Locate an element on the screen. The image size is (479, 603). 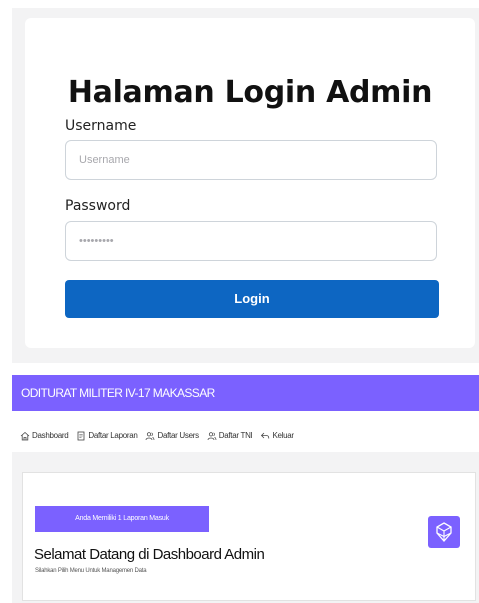
login-button: Login is located at coordinates (252, 299).